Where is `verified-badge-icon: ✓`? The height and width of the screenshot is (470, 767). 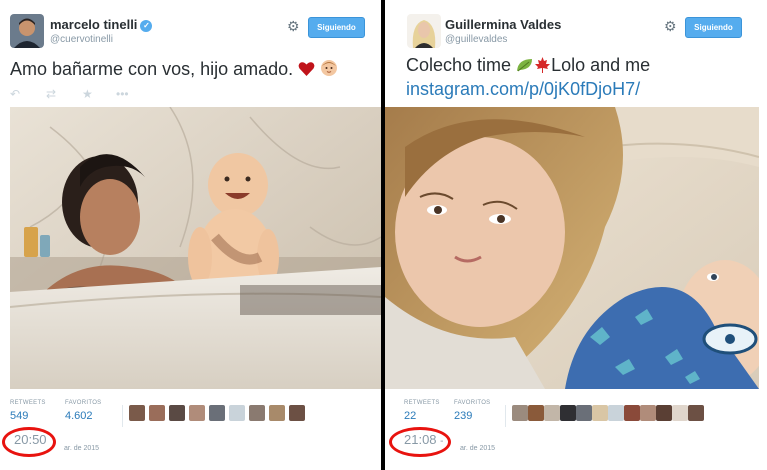 verified-badge-icon: ✓ is located at coordinates (146, 26).